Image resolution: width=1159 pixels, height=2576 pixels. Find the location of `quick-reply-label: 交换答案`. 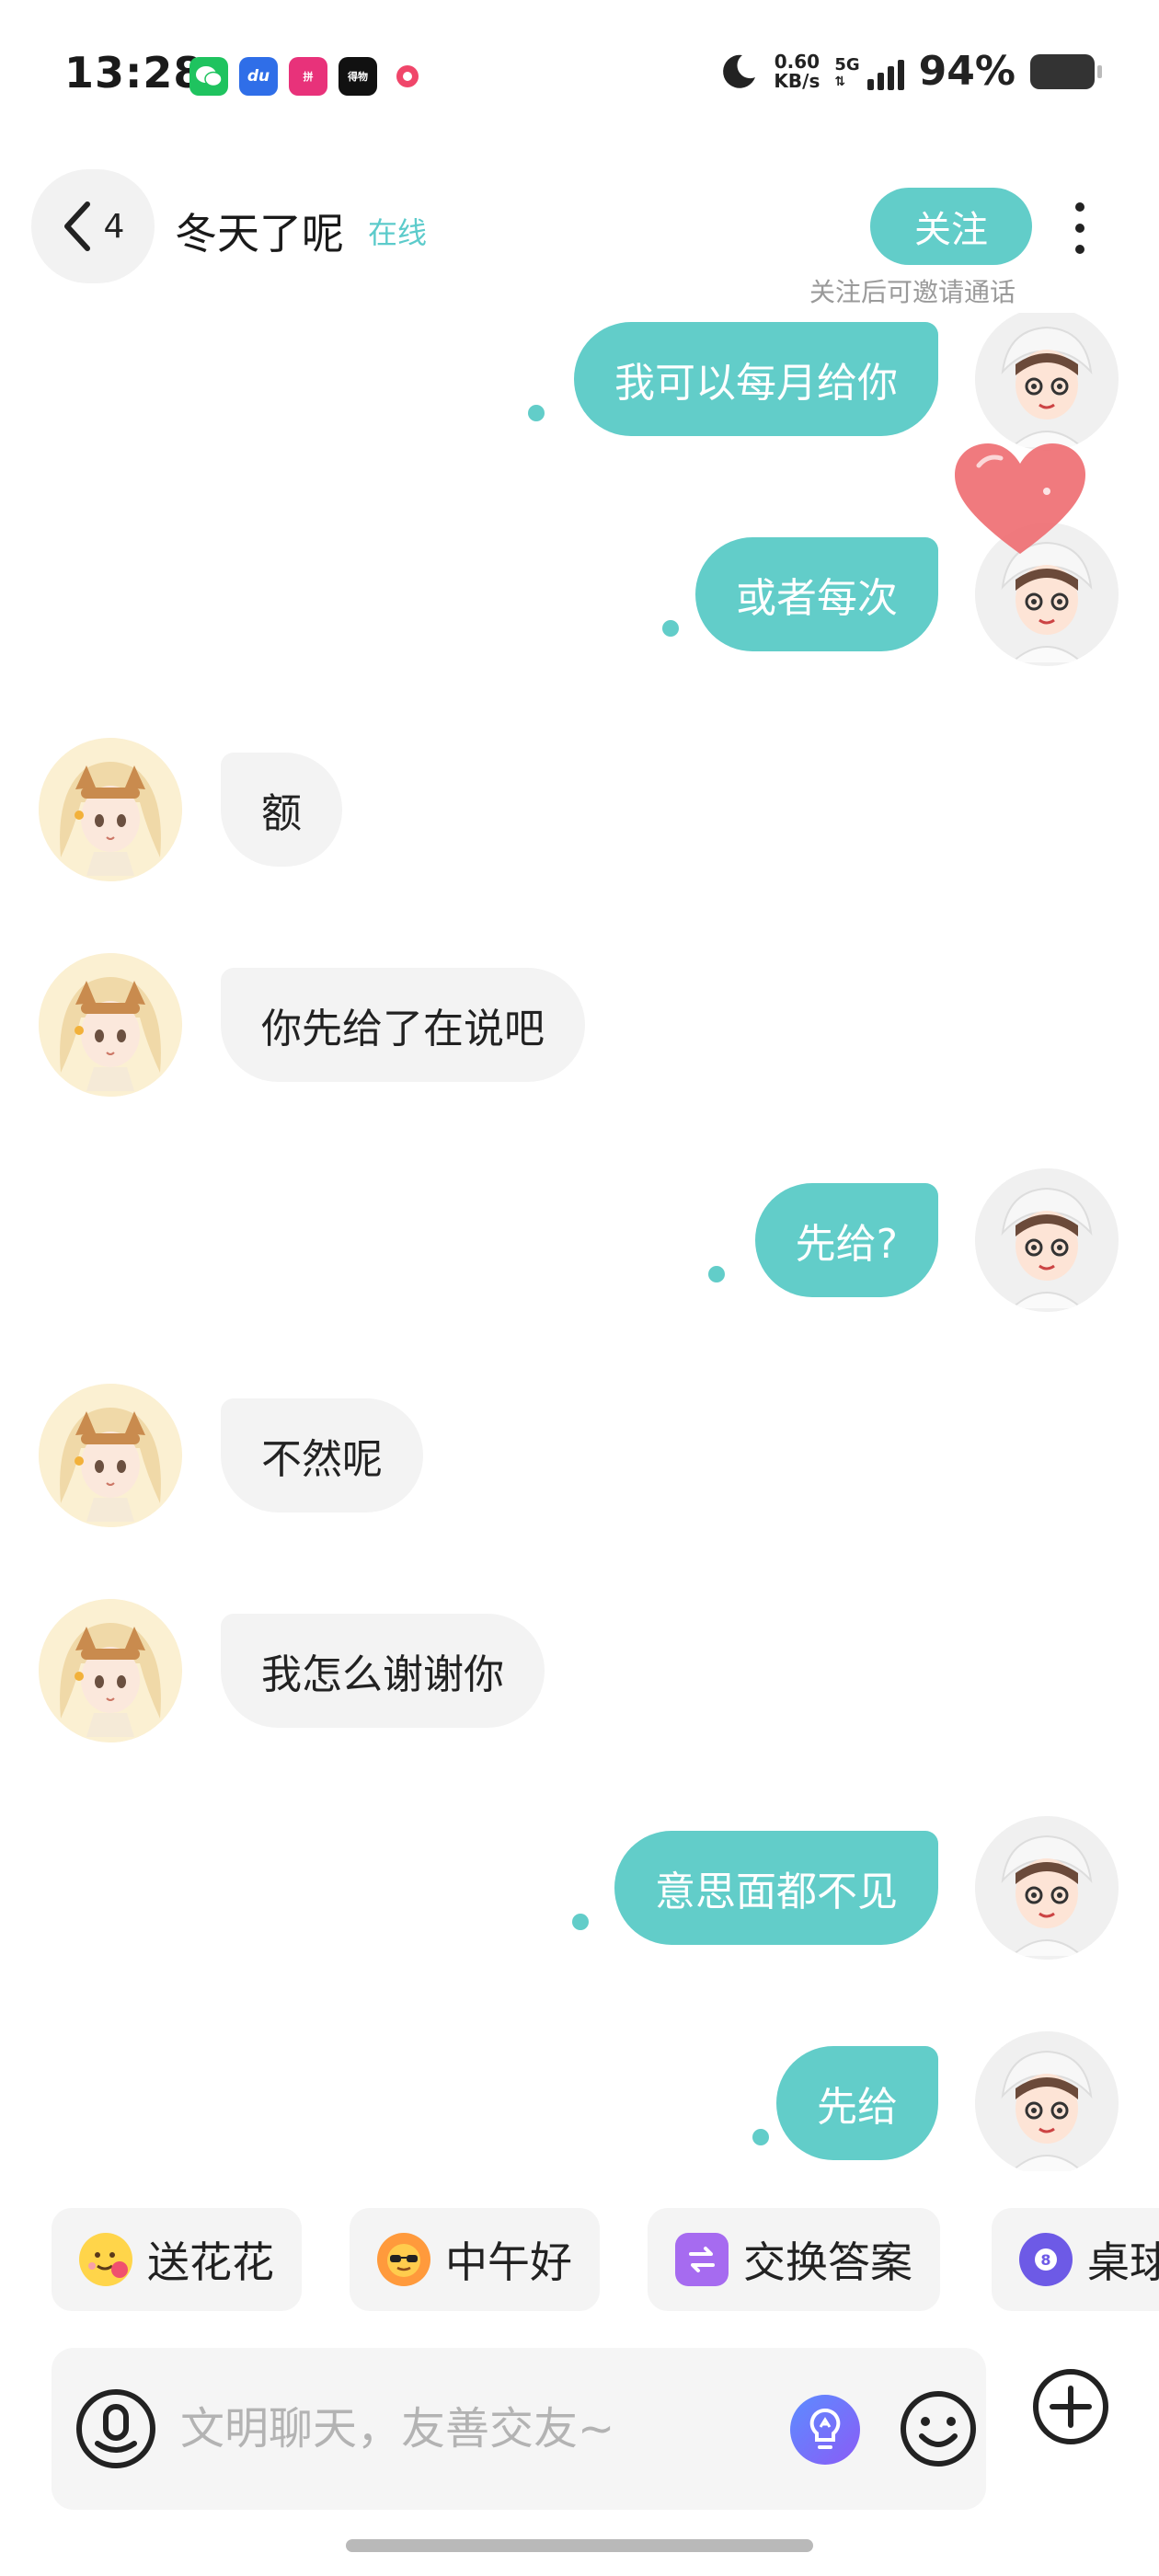

quick-reply-label: 交换答案 is located at coordinates (827, 2262).